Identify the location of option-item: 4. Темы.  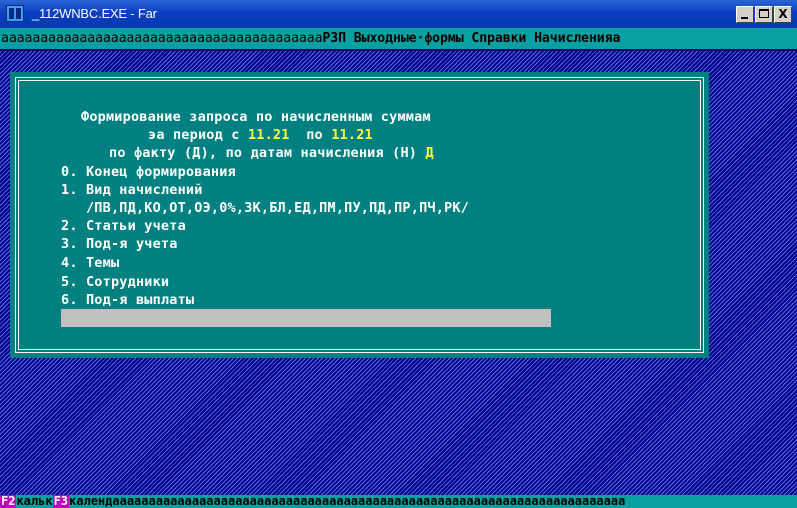
(90, 263).